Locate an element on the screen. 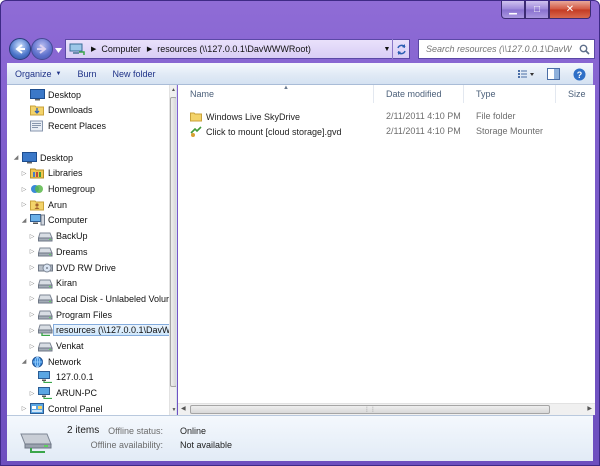 This screenshot has height=466, width=600. nav-item: ◢ Desktop is located at coordinates (42, 157).